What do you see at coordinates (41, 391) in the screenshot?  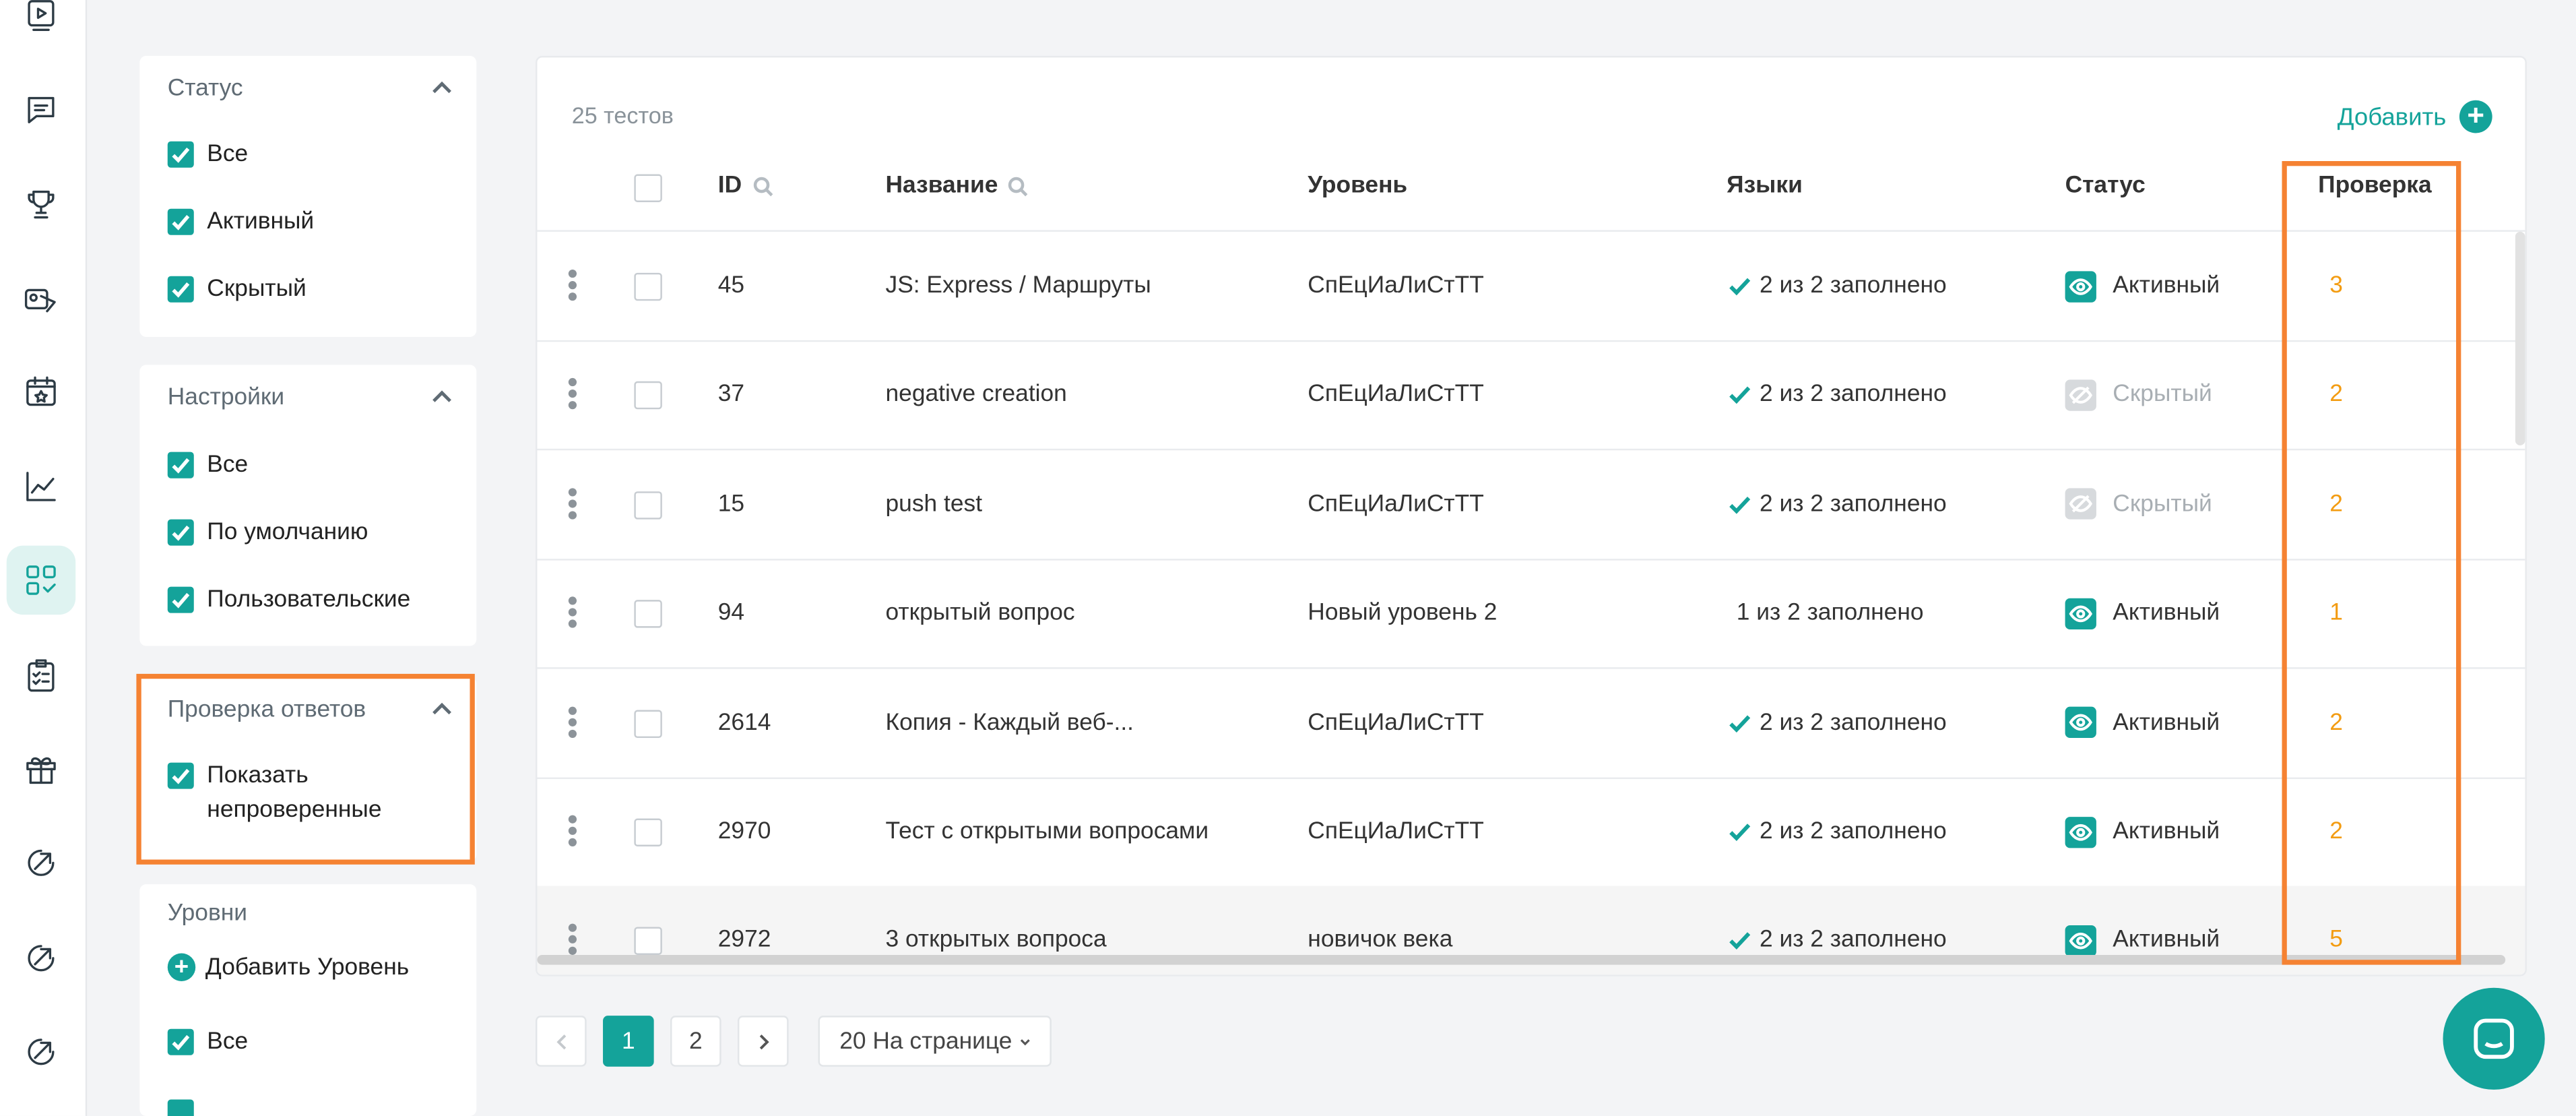 I see `calendar-star-icon` at bounding box center [41, 391].